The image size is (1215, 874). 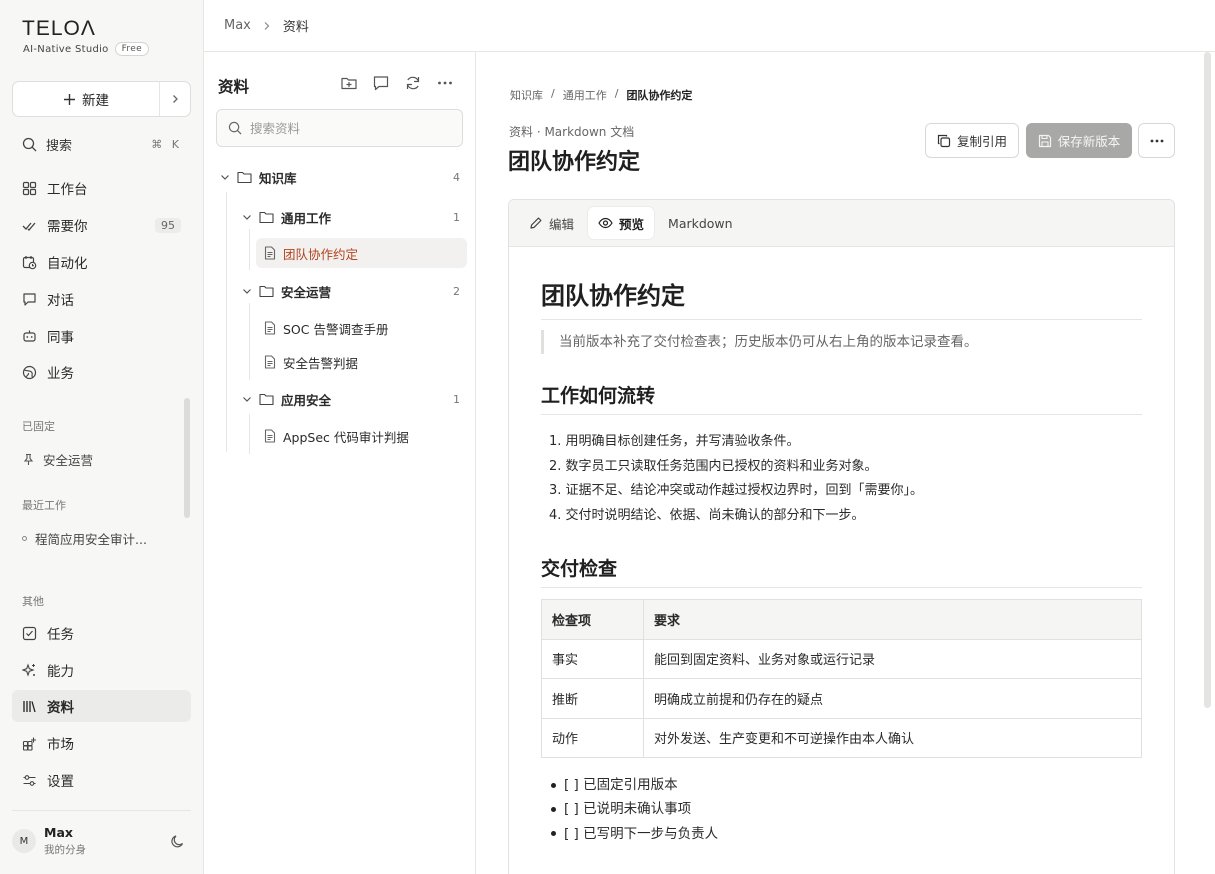 I want to click on tab-label: 预览, so click(x=632, y=224).